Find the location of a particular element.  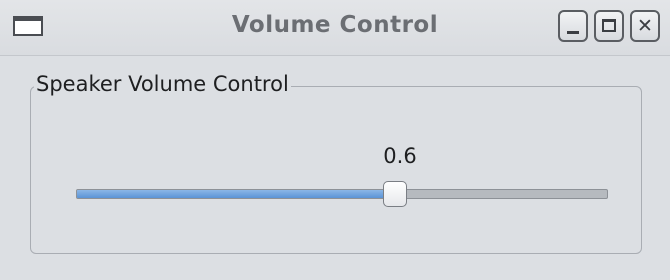

maximize-button is located at coordinates (609, 26).